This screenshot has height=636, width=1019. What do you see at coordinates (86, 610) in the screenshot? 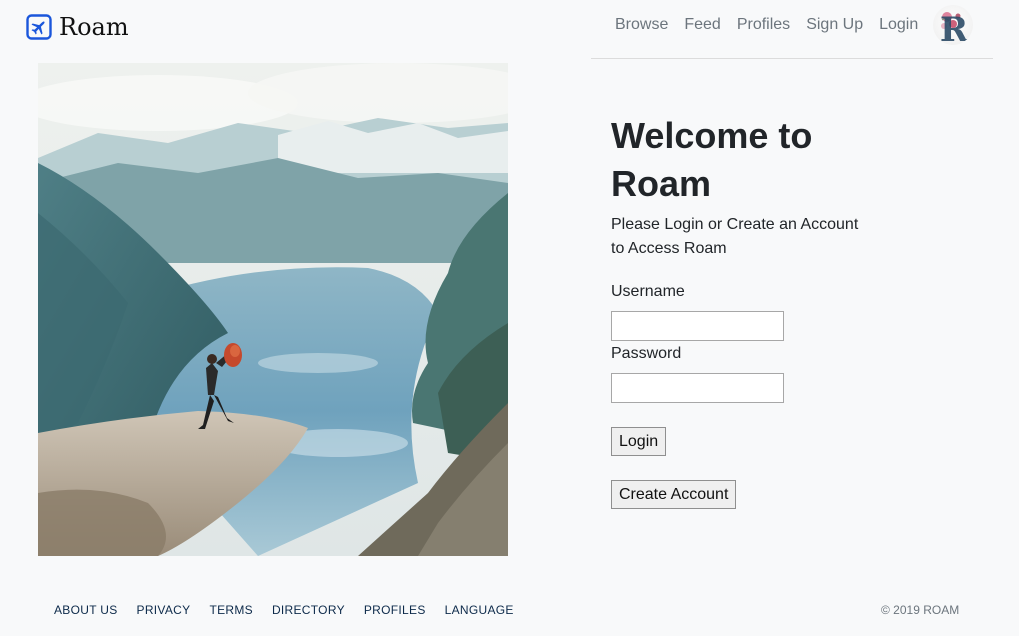
I see `footer-link-about-us: ABOUT US` at bounding box center [86, 610].